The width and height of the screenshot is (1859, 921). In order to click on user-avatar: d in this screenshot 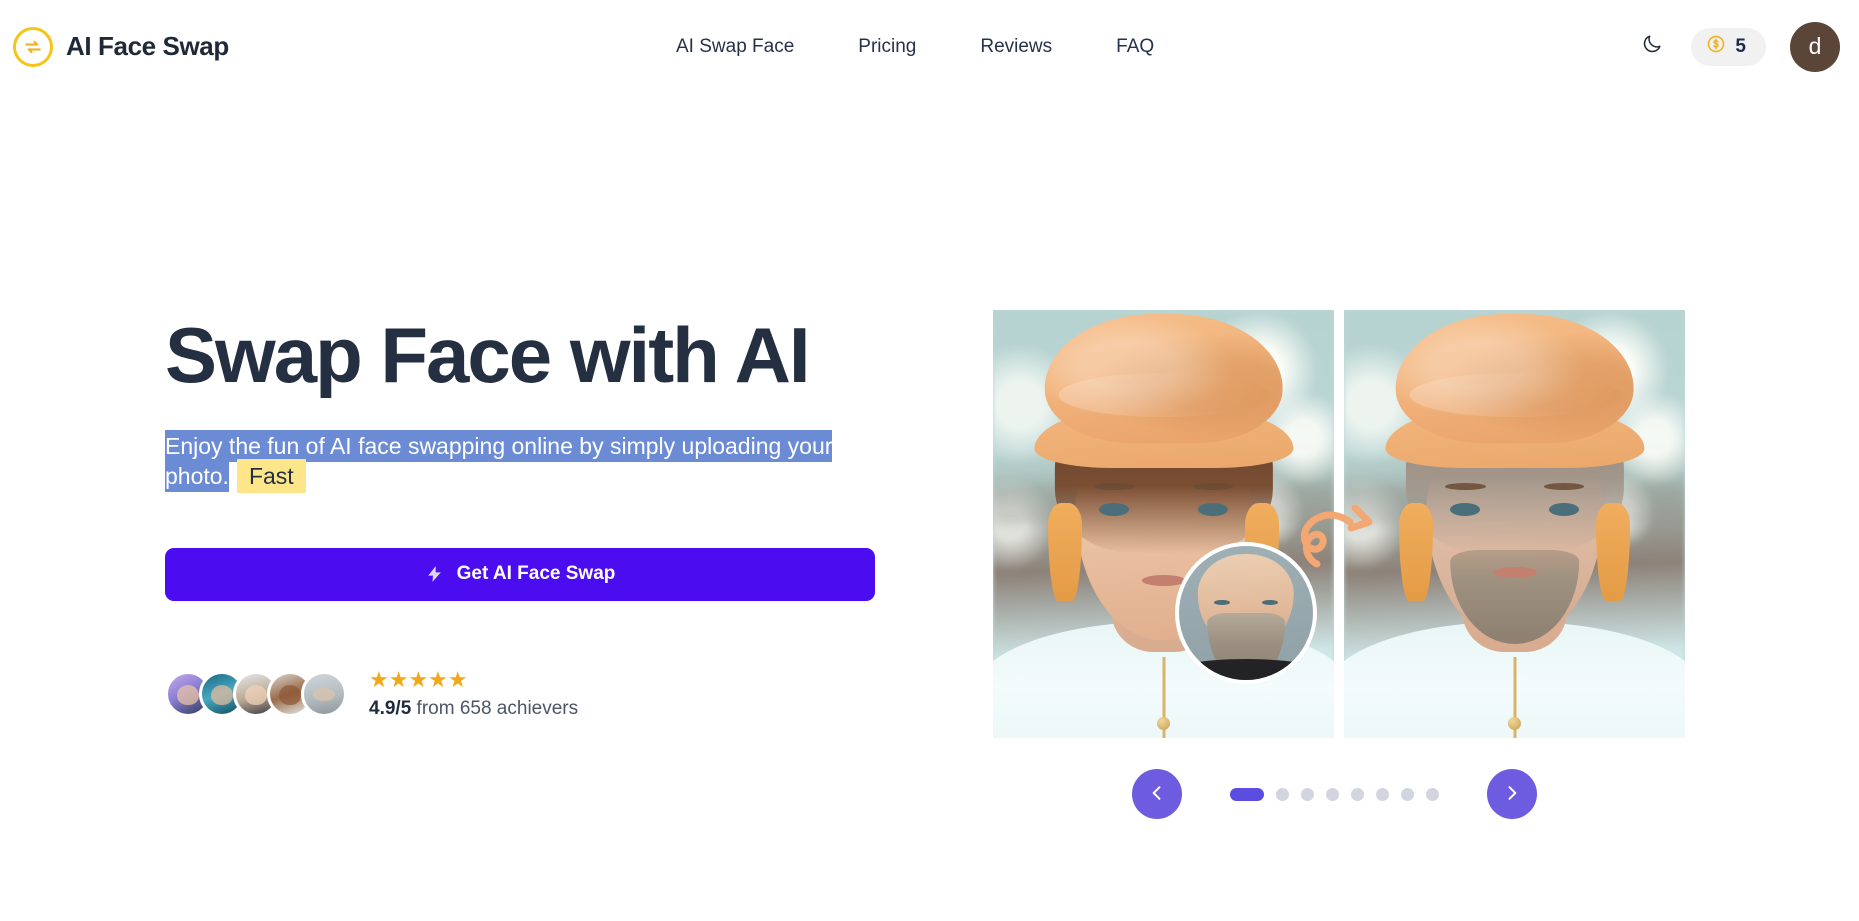, I will do `click(1815, 46)`.